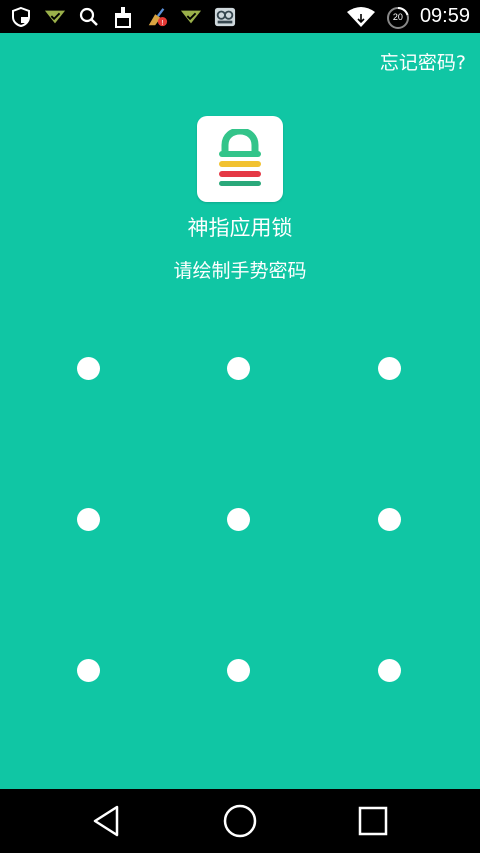 Image resolution: width=480 pixels, height=853 pixels. Describe the element at coordinates (361, 17) in the screenshot. I see `wifi-icon` at that location.